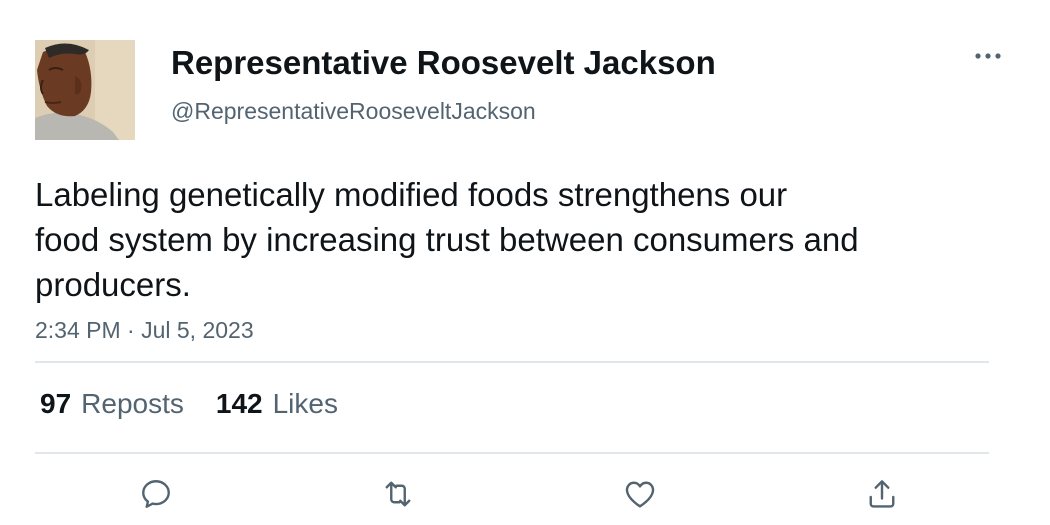  I want to click on repost-button, so click(398, 494).